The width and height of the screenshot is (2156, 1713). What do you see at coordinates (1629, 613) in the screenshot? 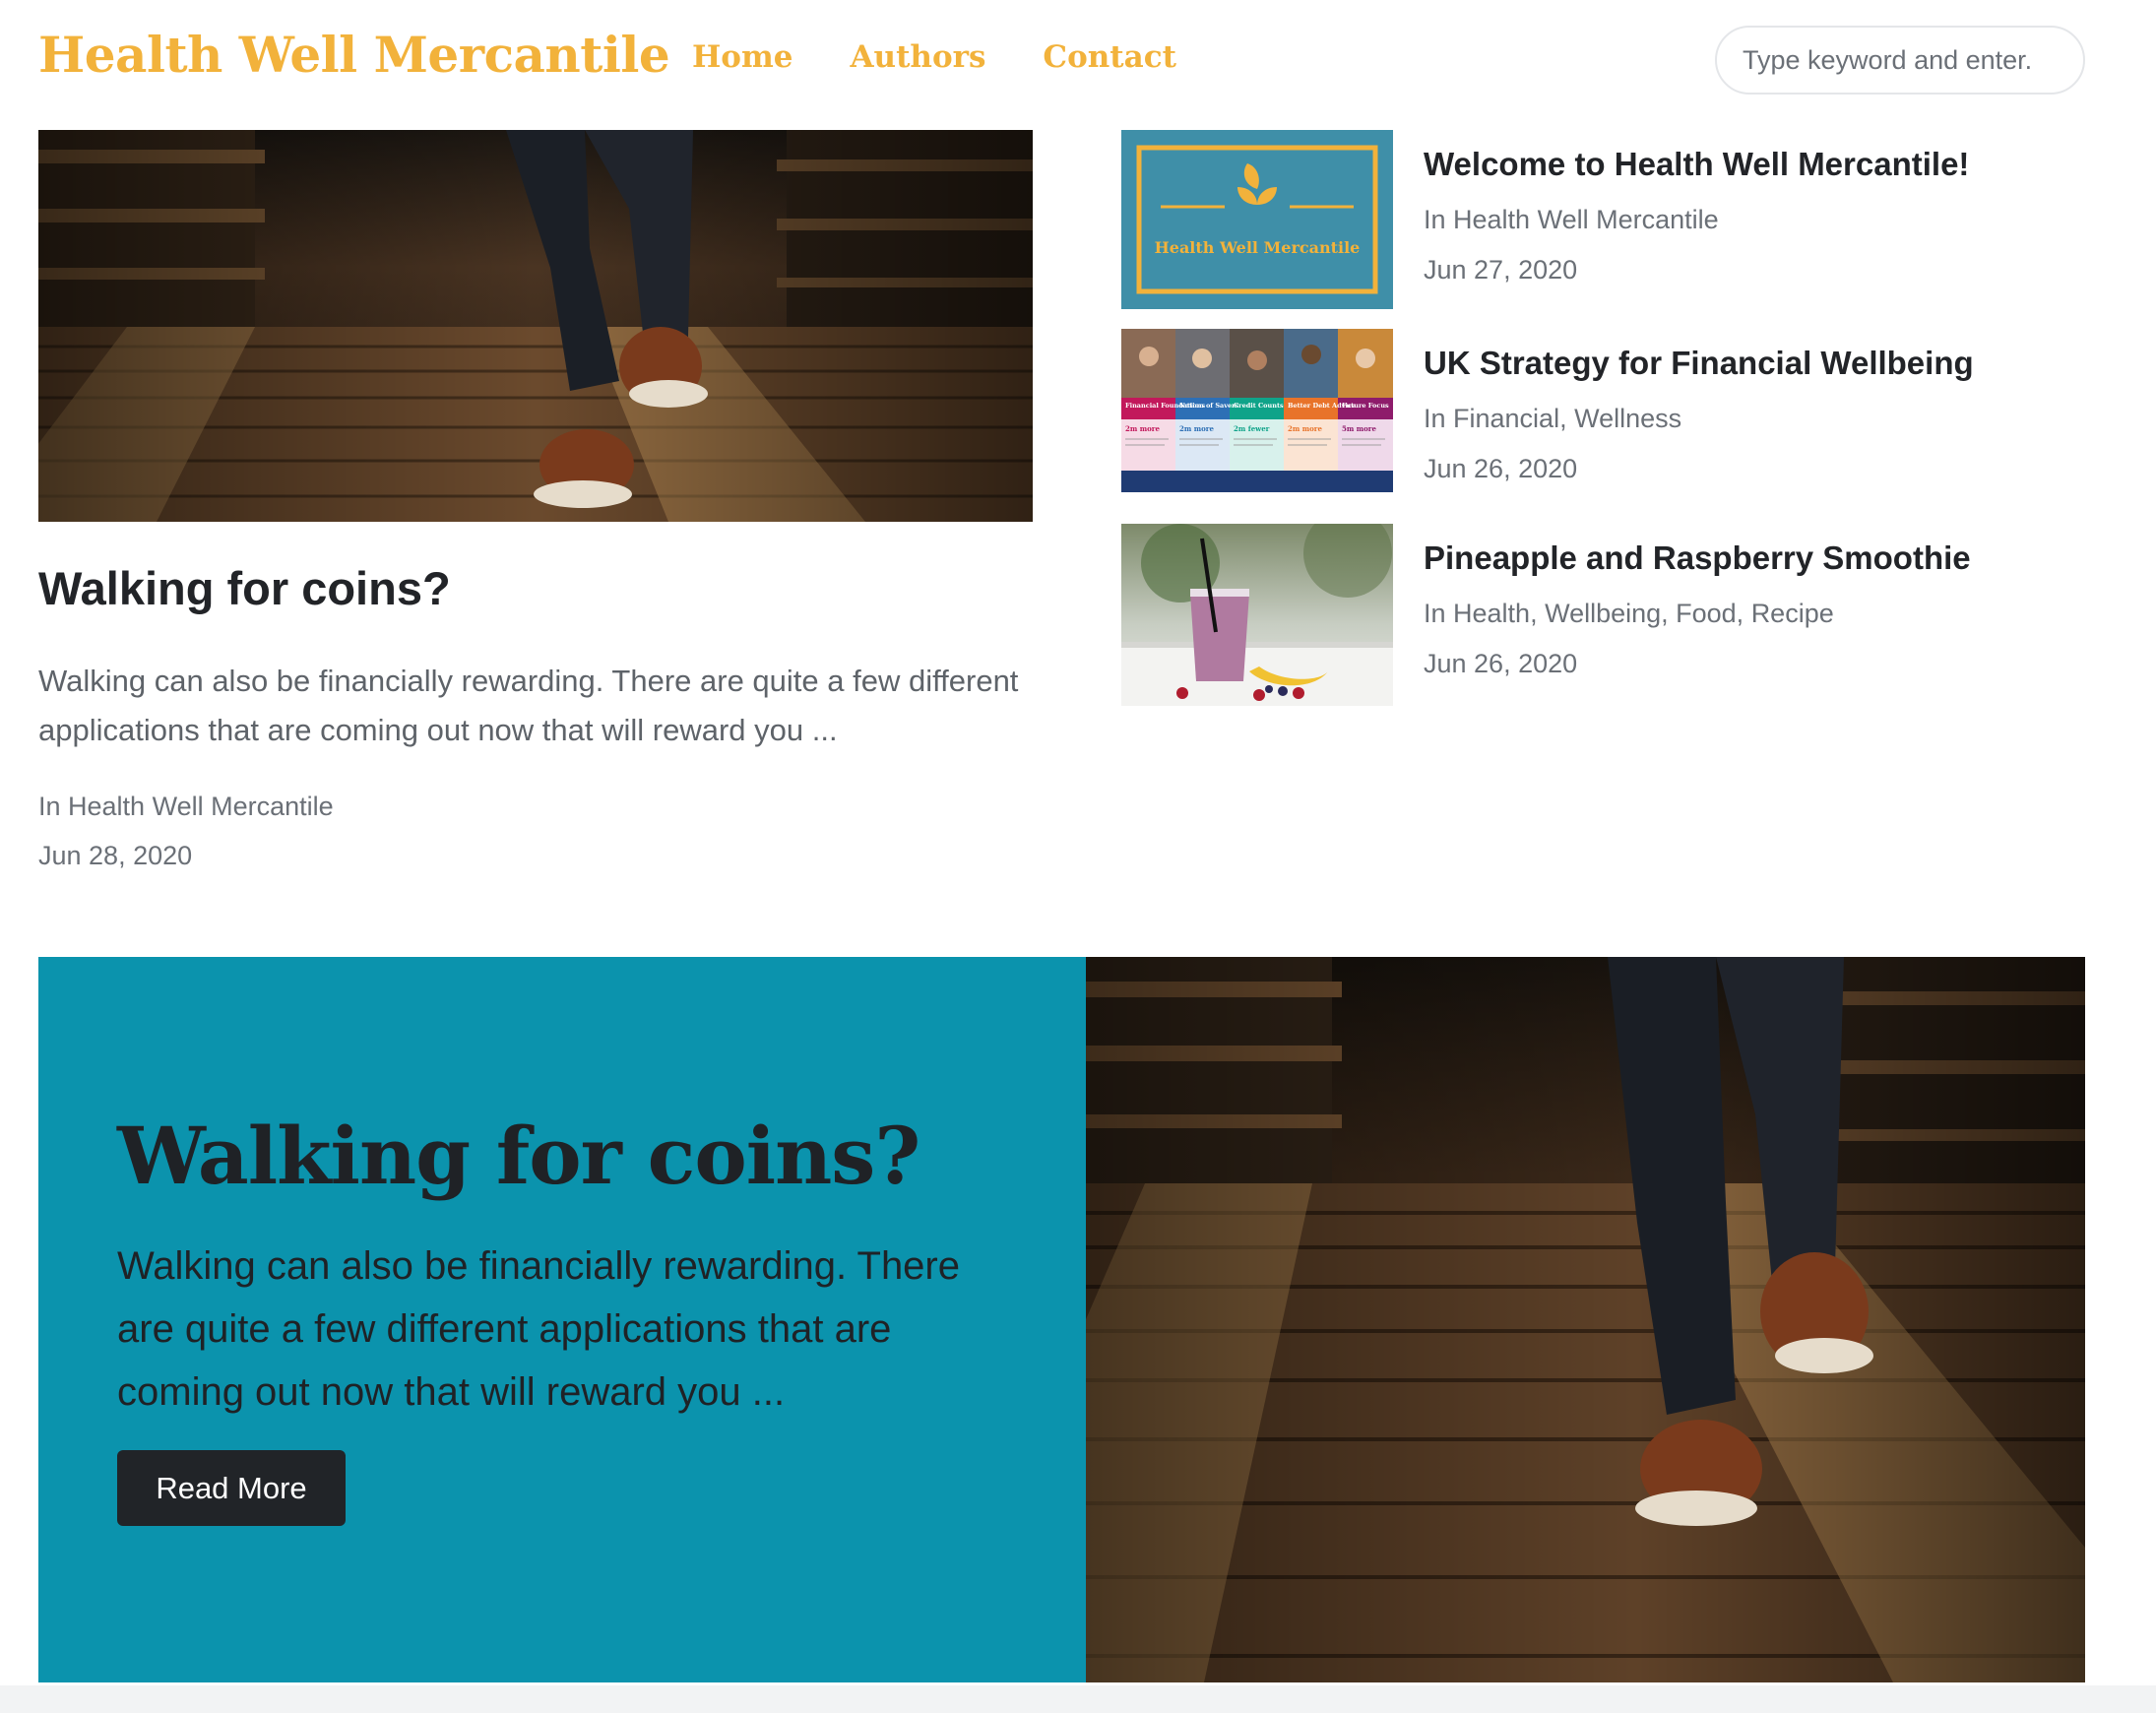
I see `side-post-category: In Health, Wellbeing, Food, Recipe` at bounding box center [1629, 613].